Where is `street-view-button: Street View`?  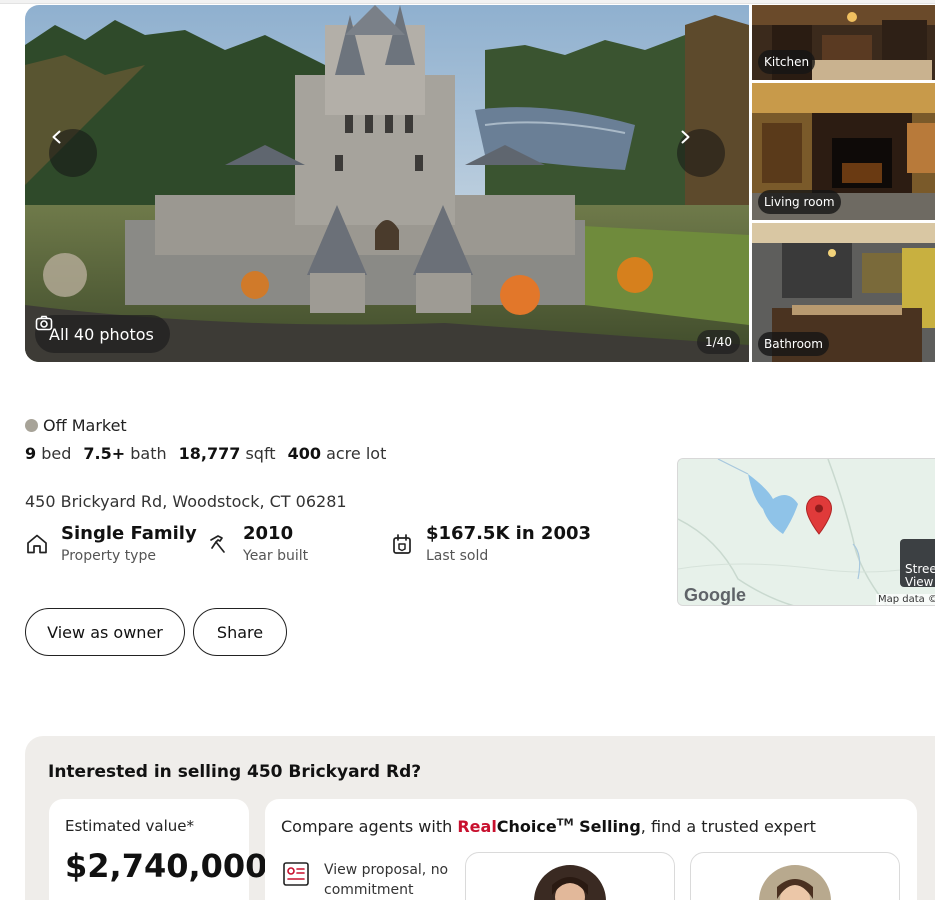 street-view-button: Street View is located at coordinates (917, 563).